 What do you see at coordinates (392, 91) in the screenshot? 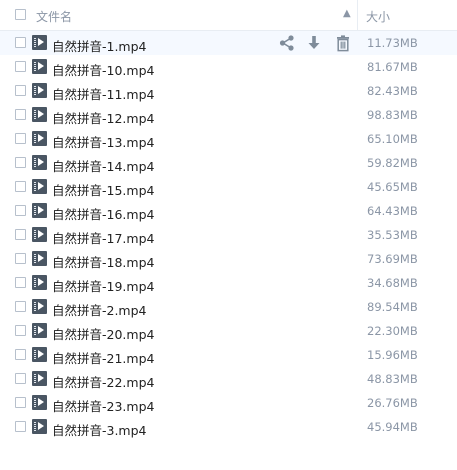
I see `file-size: 82.43MB` at bounding box center [392, 91].